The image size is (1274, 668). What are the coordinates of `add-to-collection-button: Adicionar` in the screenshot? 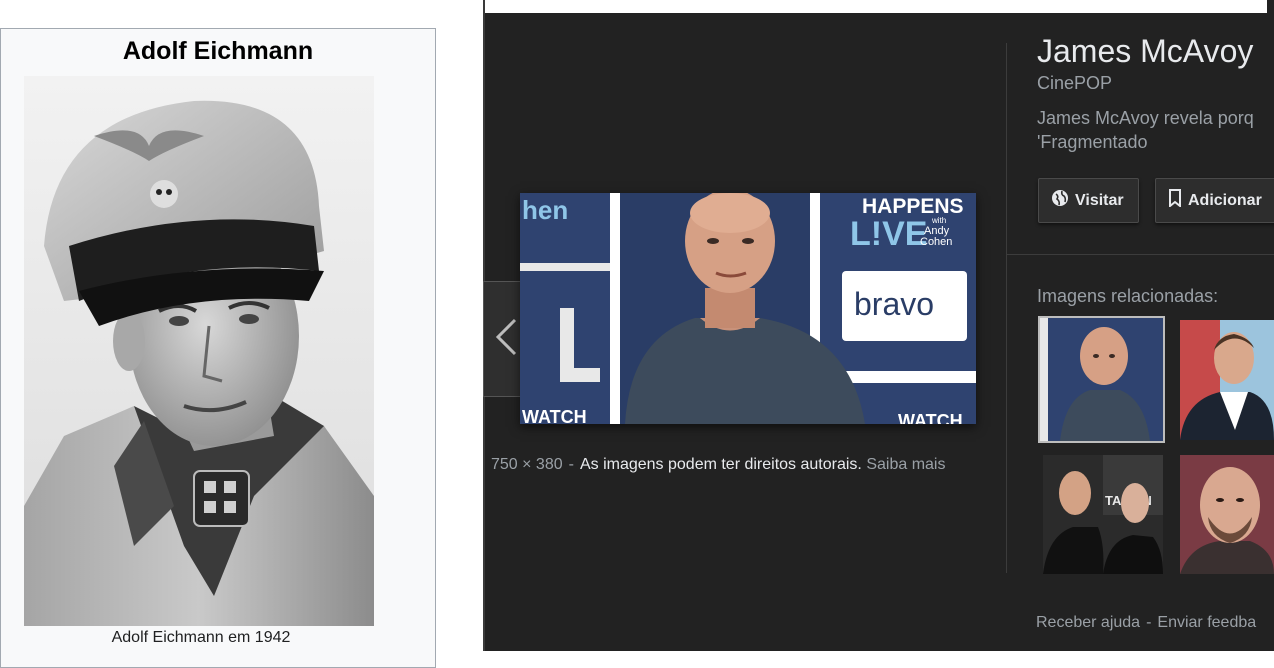 It's located at (1214, 200).